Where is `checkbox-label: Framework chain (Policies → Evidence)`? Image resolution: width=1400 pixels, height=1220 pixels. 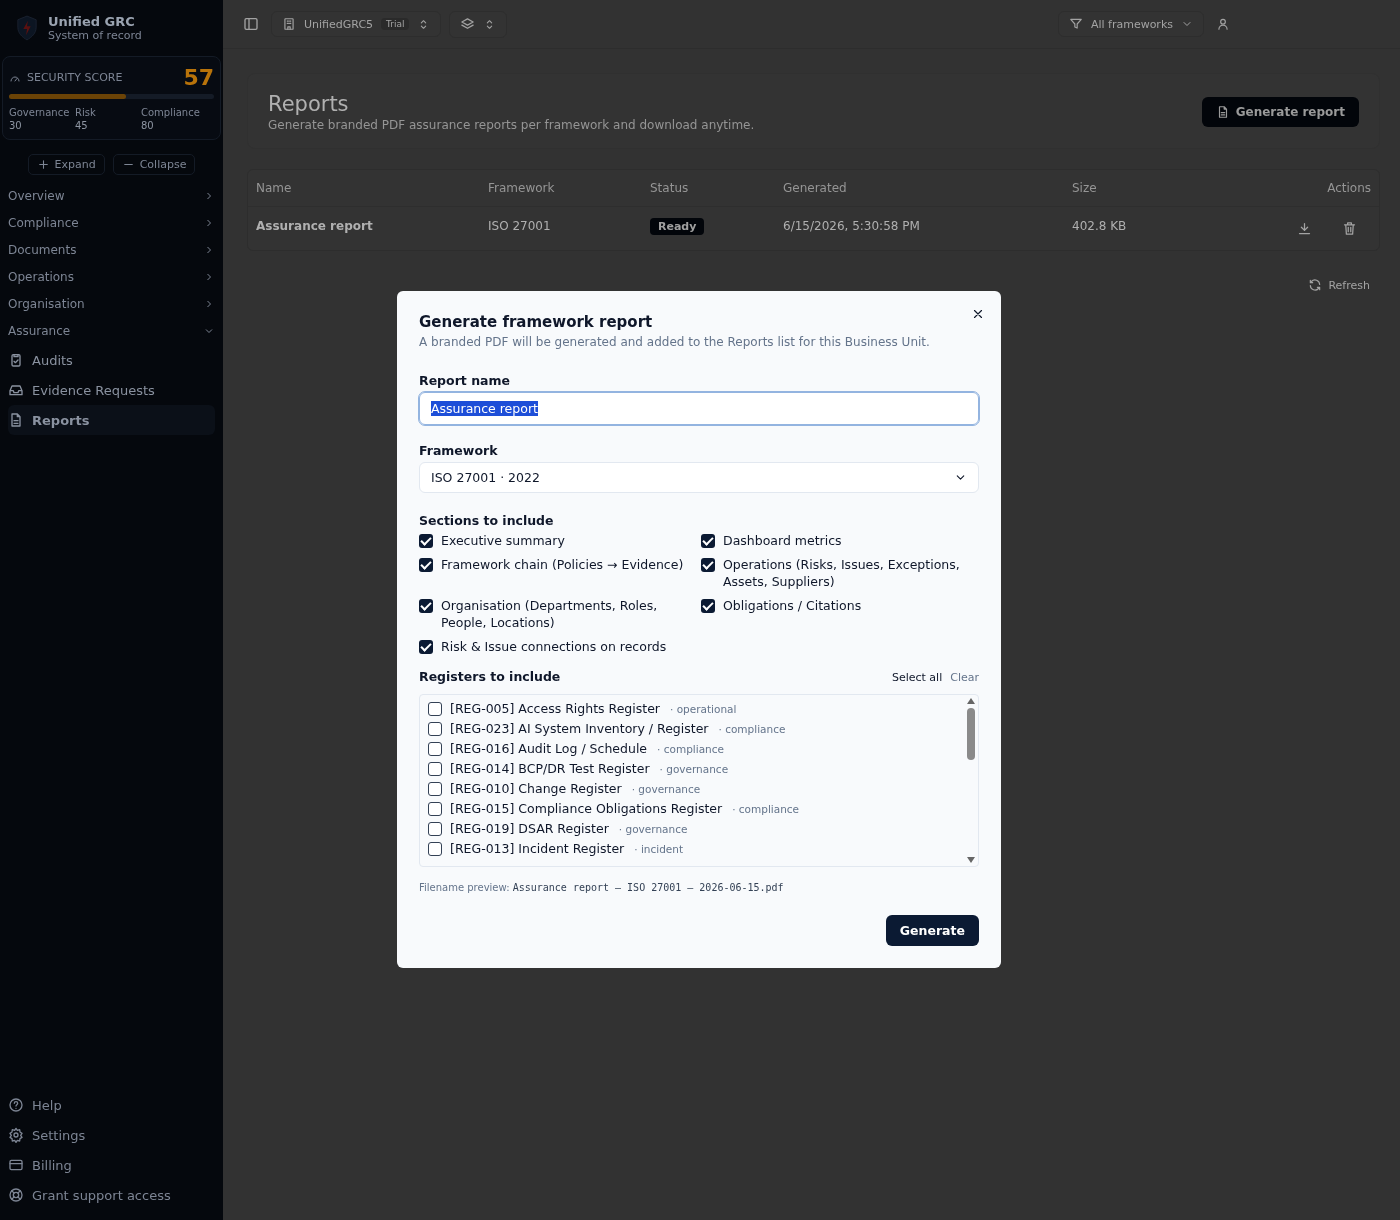 checkbox-label: Framework chain (Policies → Evidence) is located at coordinates (562, 564).